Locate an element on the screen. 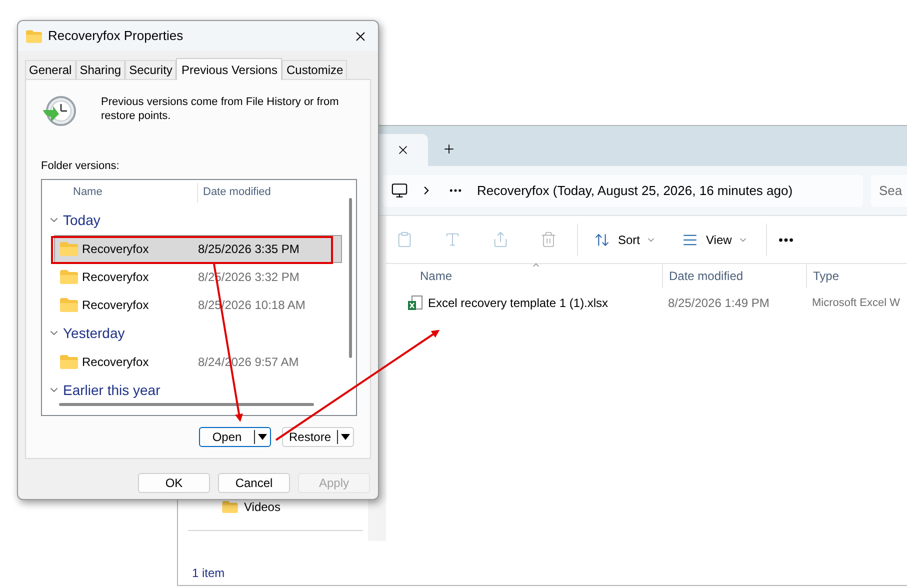 Image resolution: width=907 pixels, height=588 pixels. file-date: 8/25/2026 1:49 PM is located at coordinates (719, 303).